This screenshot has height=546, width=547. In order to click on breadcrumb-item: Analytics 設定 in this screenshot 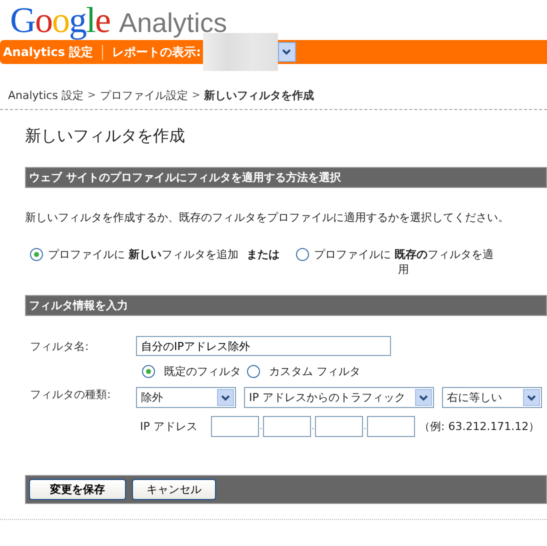, I will do `click(46, 95)`.